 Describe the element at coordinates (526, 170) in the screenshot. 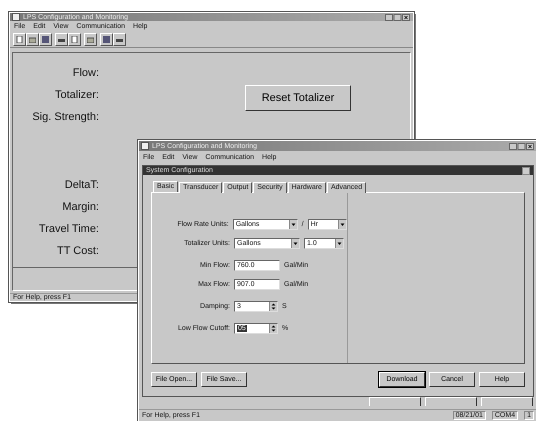

I see `close-icon` at that location.